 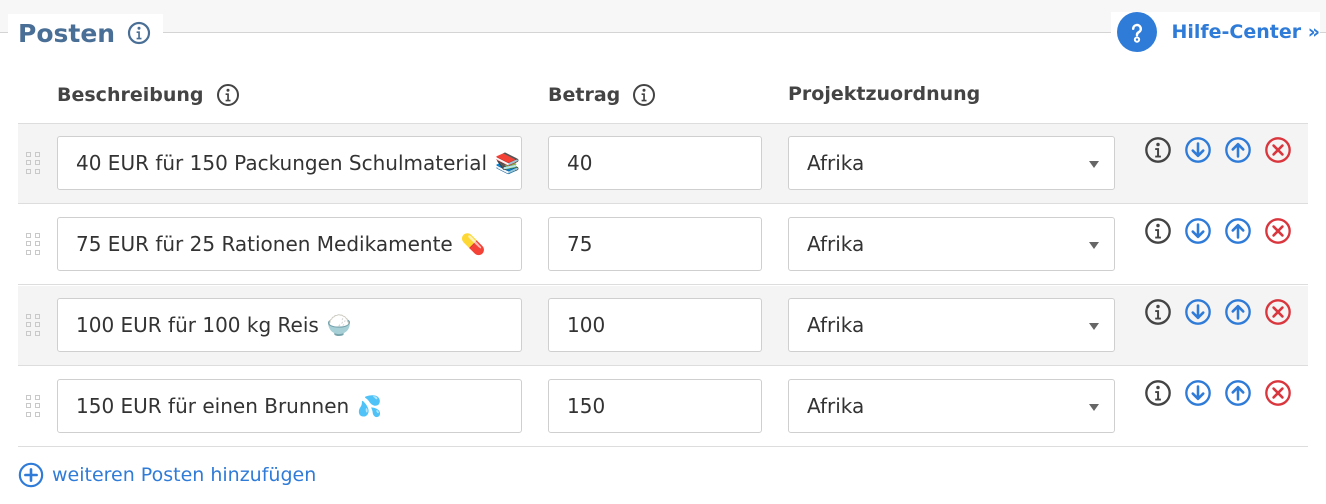 What do you see at coordinates (655, 244) in the screenshot?
I see `amount-input: 75` at bounding box center [655, 244].